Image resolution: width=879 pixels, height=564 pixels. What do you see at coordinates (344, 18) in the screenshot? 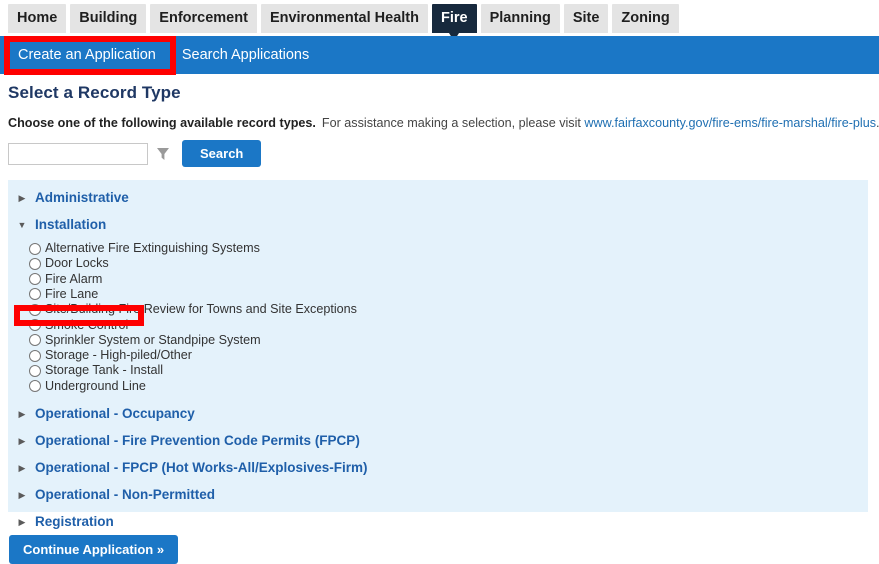
I see `module-tab-environmental-health: Environmental Health` at bounding box center [344, 18].